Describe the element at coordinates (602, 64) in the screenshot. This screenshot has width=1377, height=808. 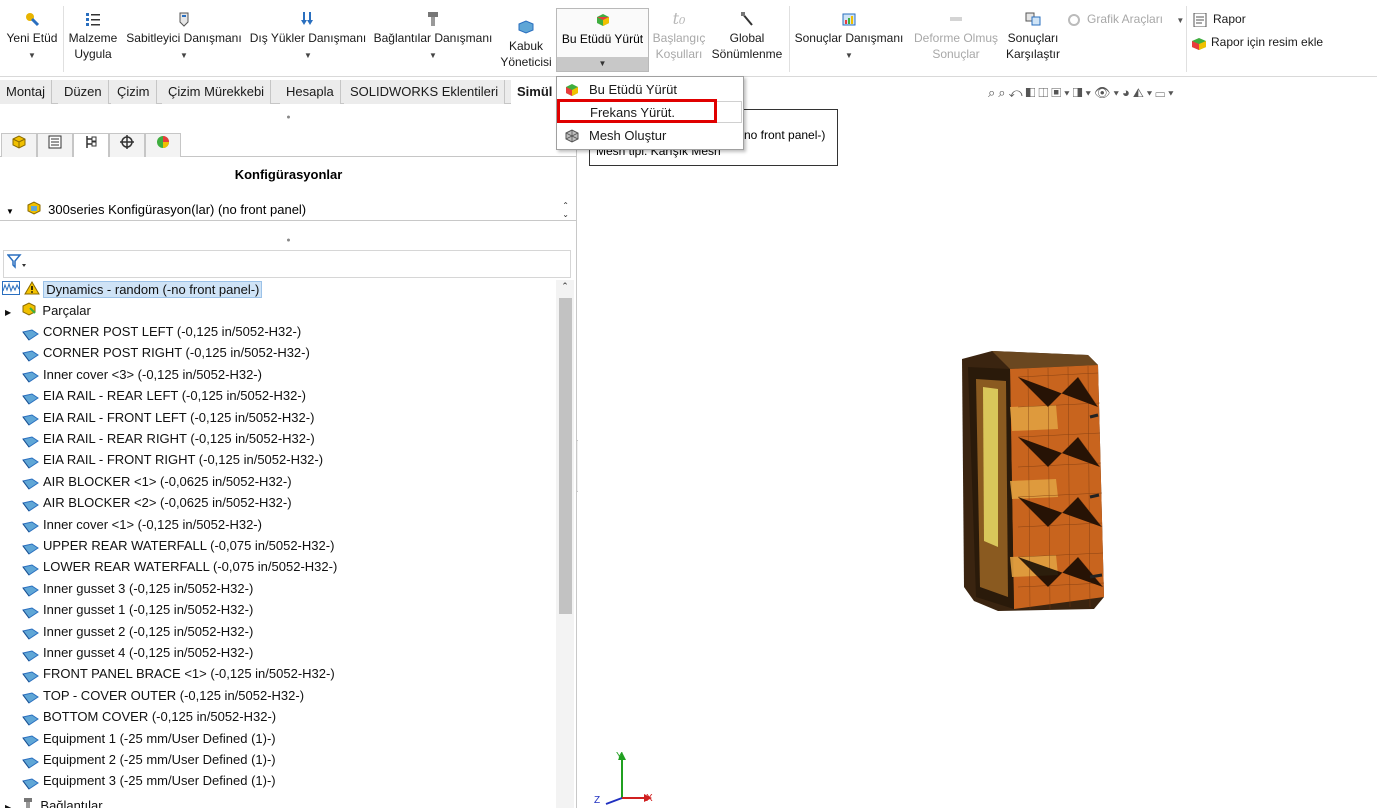
I see `run-study-dropdown-arrow: ▼` at that location.